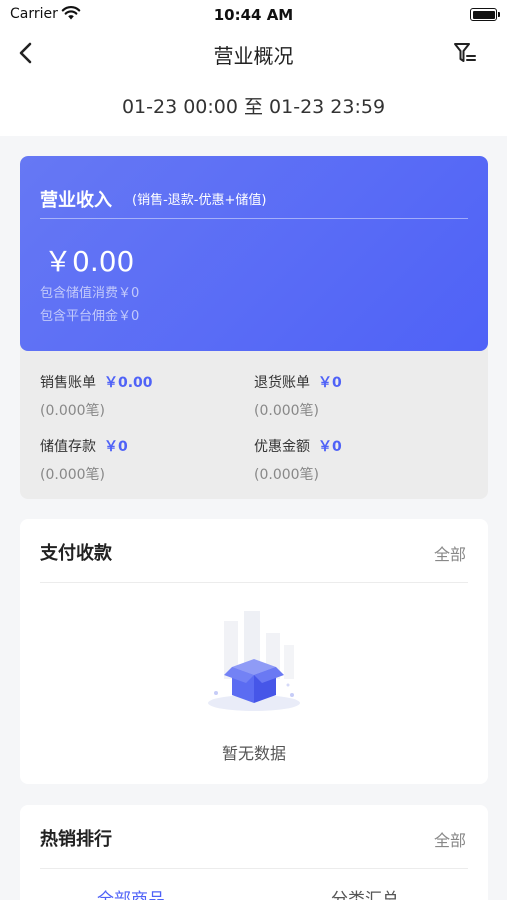  I want to click on revenue-amount: ￥0.00, so click(89, 261).